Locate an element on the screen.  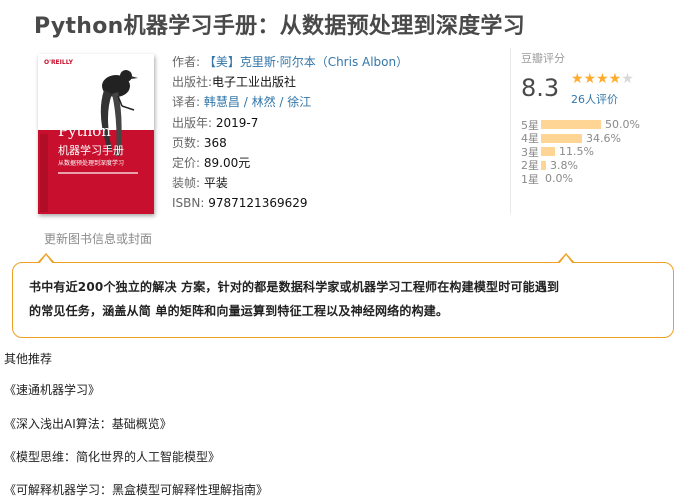
info-author-row: 作者: 【美】克里斯·阿尔本（Chris Albon） is located at coordinates (290, 62).